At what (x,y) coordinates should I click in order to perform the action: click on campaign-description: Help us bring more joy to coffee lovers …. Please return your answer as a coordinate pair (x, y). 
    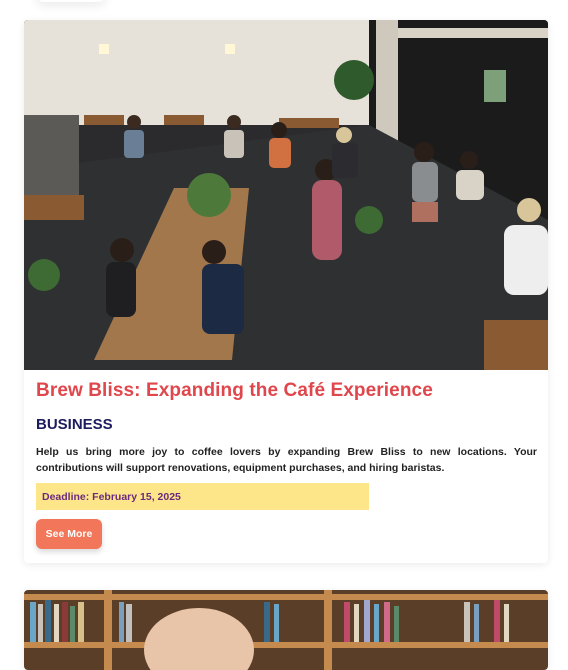
    Looking at the image, I should click on (286, 460).